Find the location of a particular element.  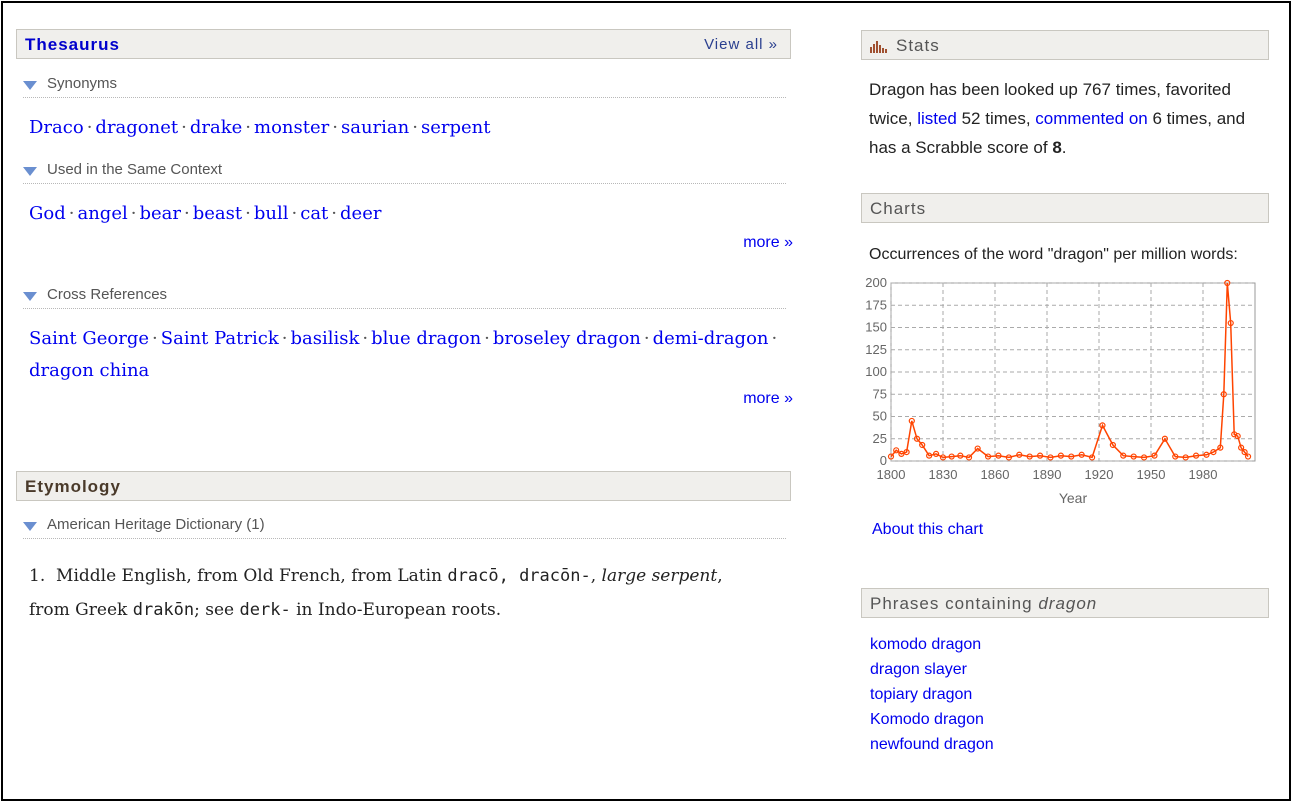

y-tick-label: 100 is located at coordinates (876, 371).